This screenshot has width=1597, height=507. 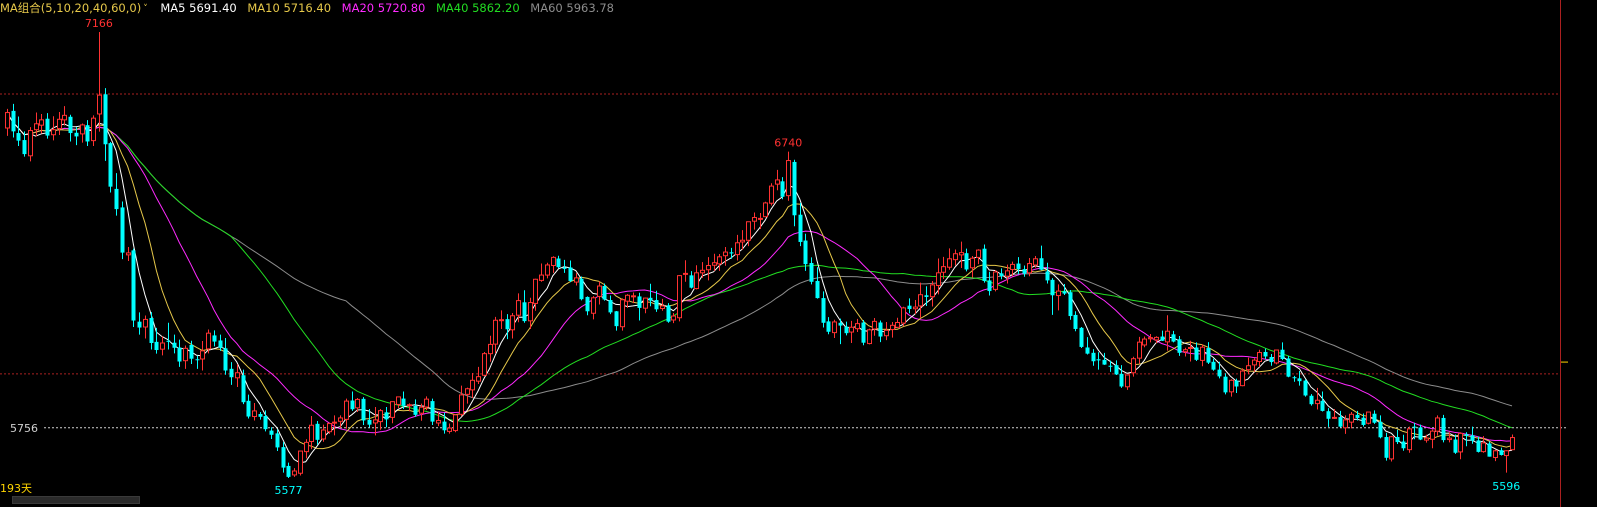 I want to click on chevron-down-icon: ˅, so click(x=145, y=9).